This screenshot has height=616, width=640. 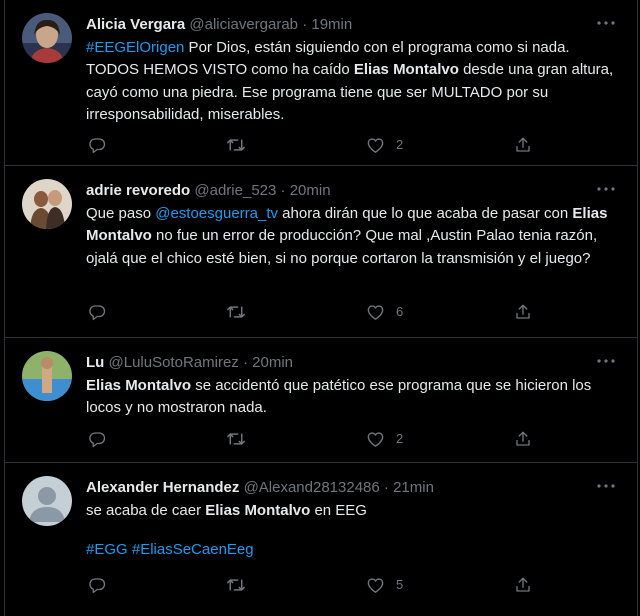 I want to click on like-button: 6, so click(x=384, y=312).